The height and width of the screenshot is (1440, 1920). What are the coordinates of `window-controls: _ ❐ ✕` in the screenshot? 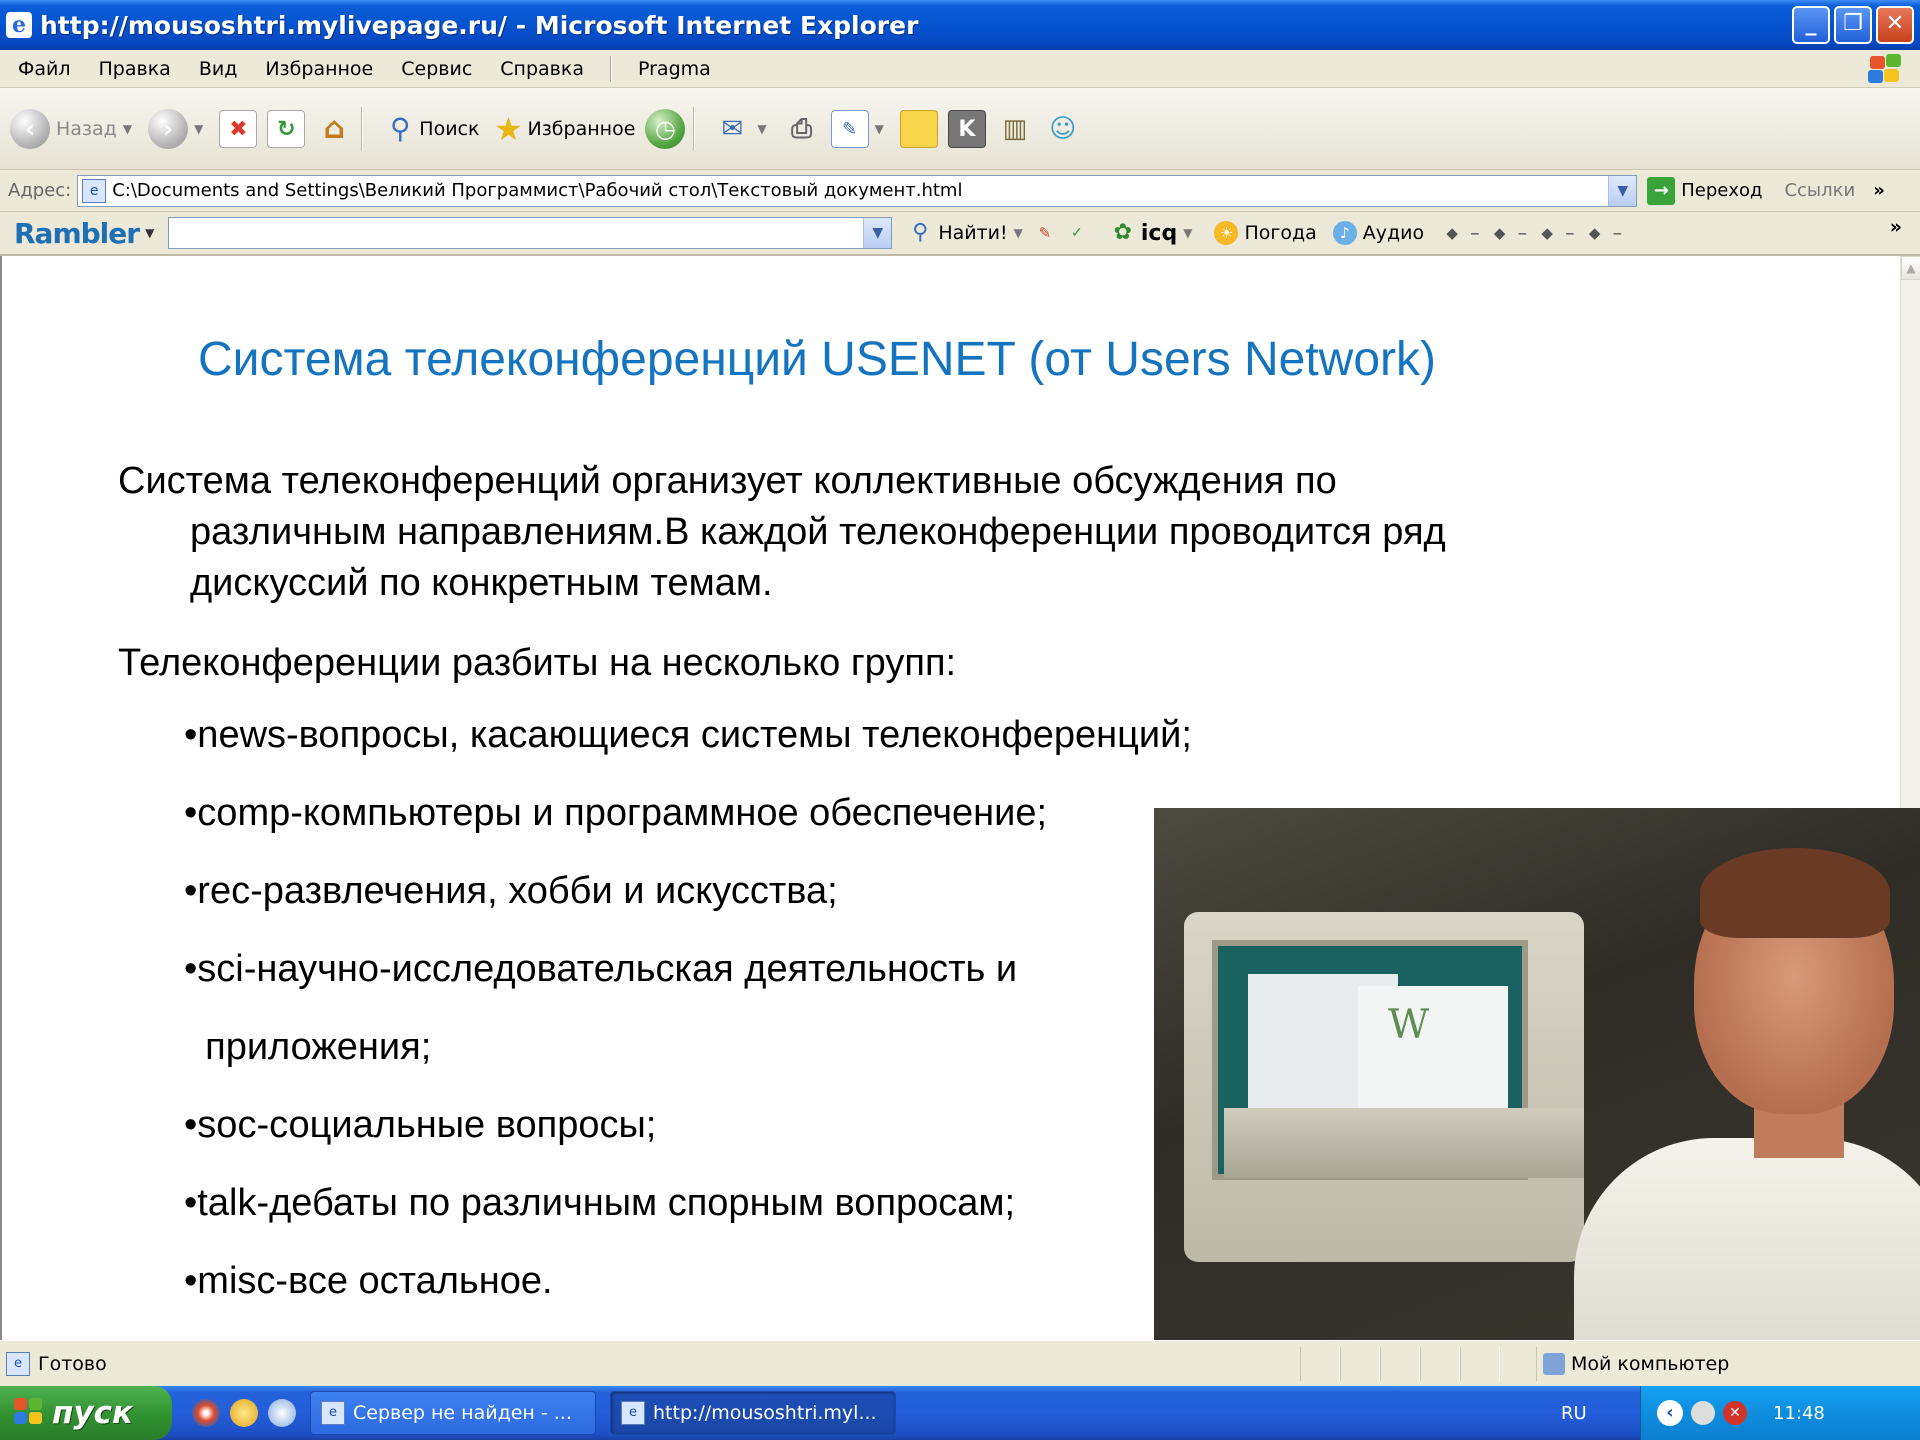 It's located at (1853, 25).